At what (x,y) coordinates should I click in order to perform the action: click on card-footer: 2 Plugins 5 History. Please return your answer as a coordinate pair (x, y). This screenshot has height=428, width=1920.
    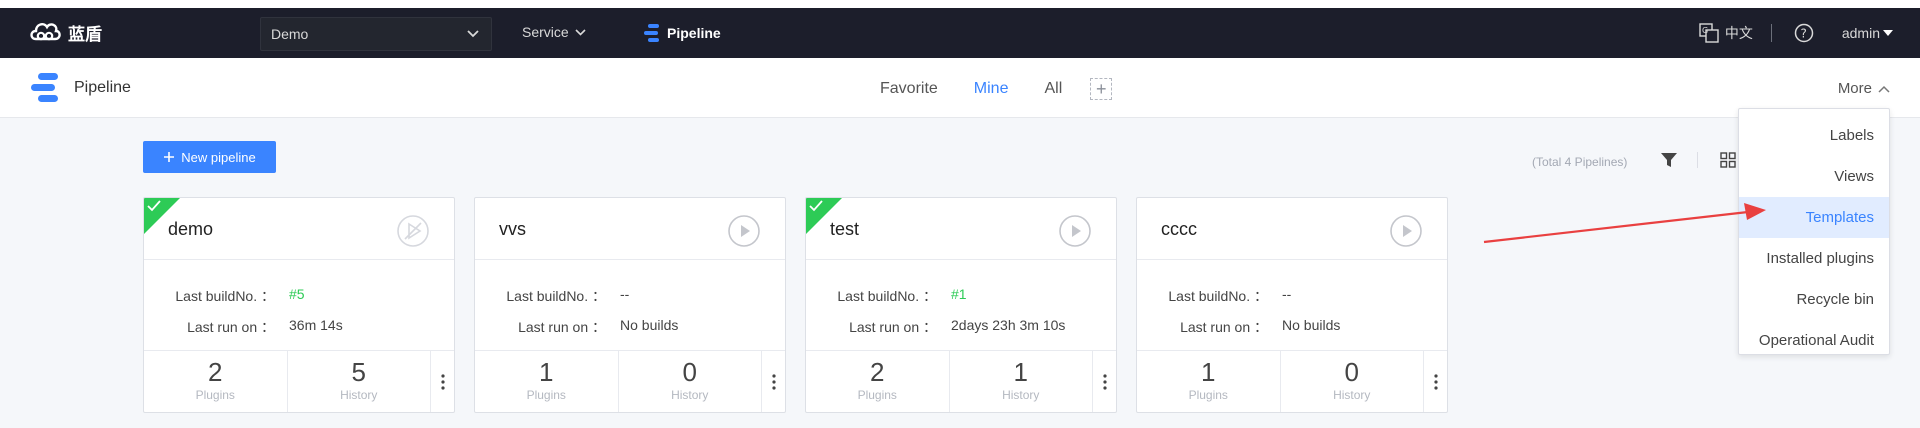
    Looking at the image, I should click on (299, 381).